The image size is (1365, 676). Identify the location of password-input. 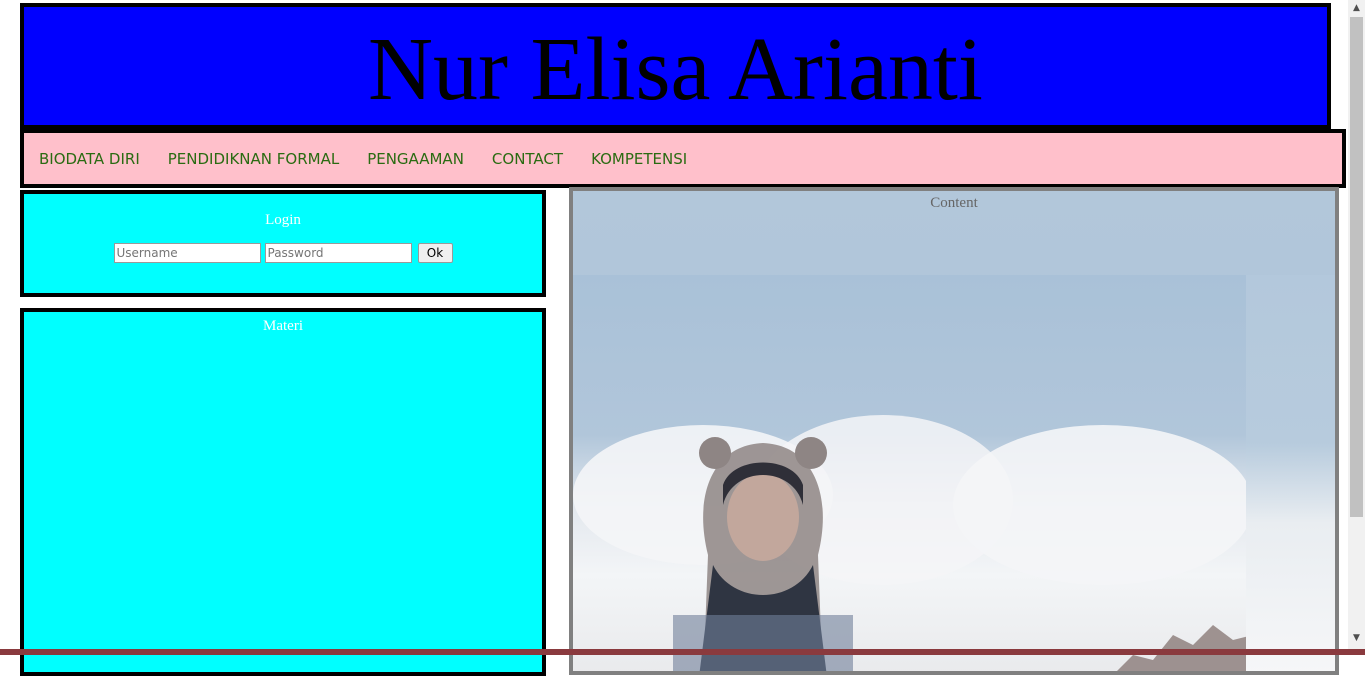
(338, 253).